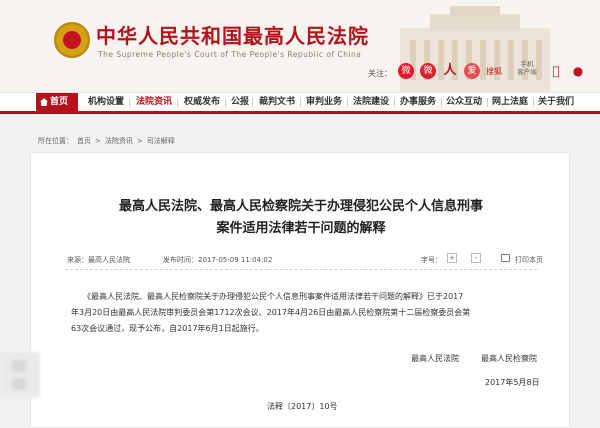  I want to click on site-title: 中华人民共和国最高人民法院, so click(232, 34).